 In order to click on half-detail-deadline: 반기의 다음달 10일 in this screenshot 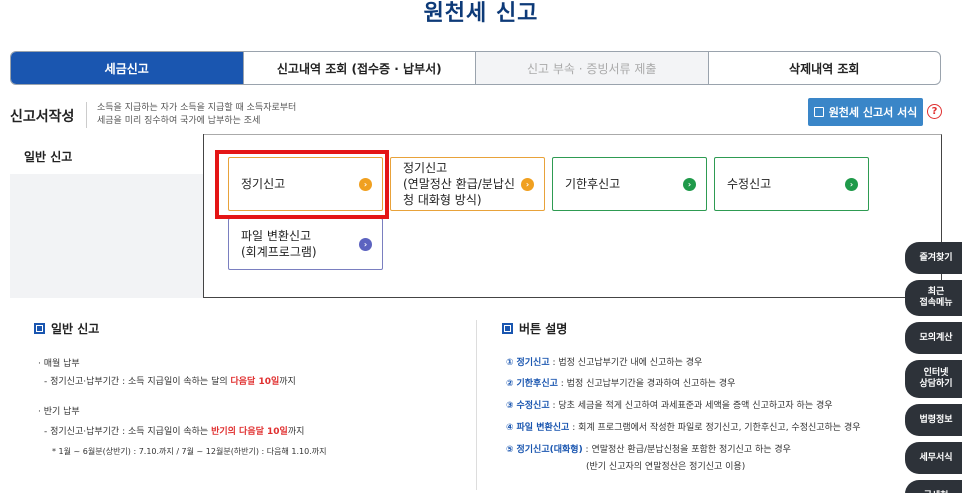, I will do `click(249, 432)`.